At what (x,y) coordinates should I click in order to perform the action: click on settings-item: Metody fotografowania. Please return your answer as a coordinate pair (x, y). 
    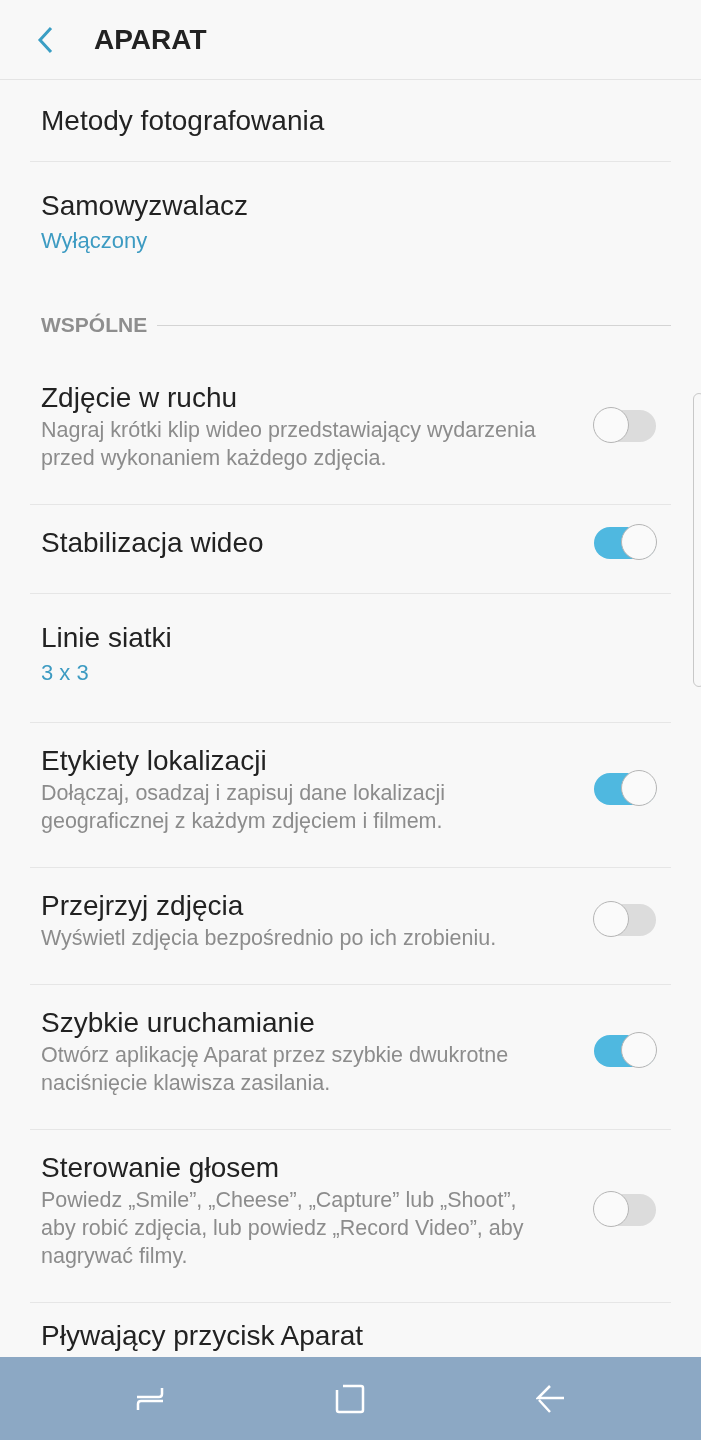
    Looking at the image, I should click on (350, 121).